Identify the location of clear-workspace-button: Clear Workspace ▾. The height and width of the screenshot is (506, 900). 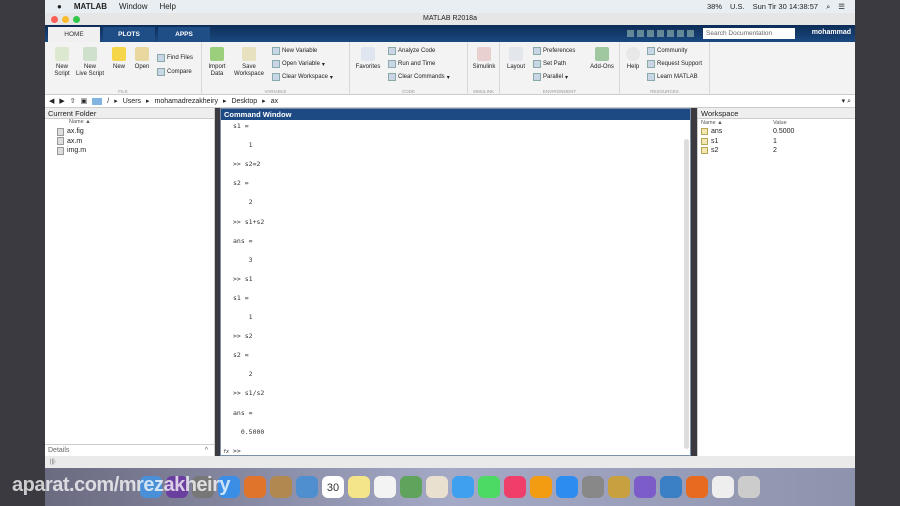
(302, 77).